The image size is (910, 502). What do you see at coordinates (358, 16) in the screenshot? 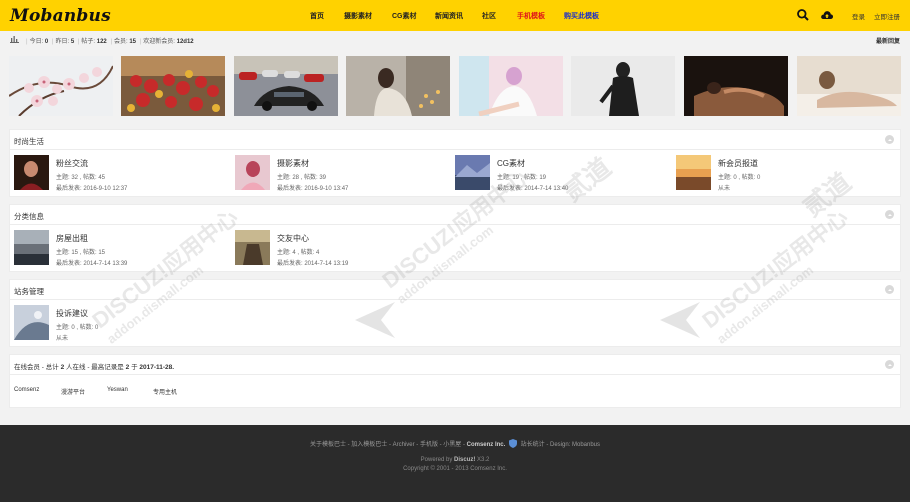
I see `nav-photo: 摄影素材` at bounding box center [358, 16].